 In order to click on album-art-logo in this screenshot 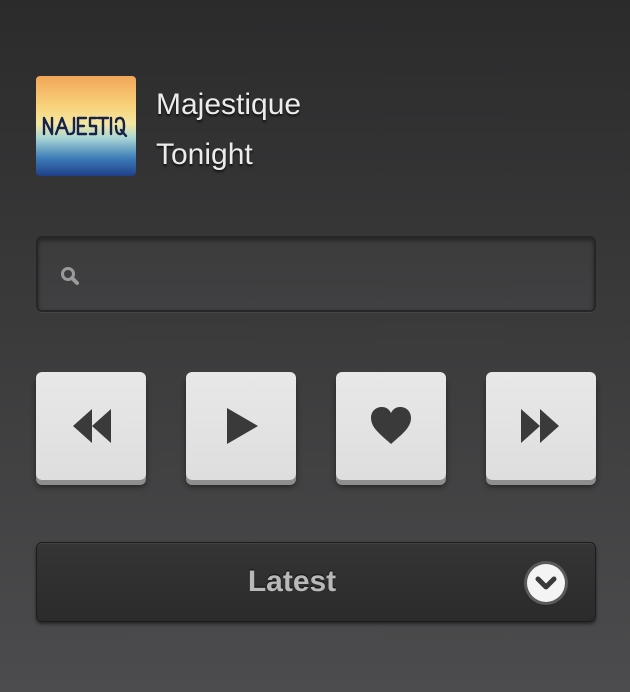, I will do `click(85, 127)`.